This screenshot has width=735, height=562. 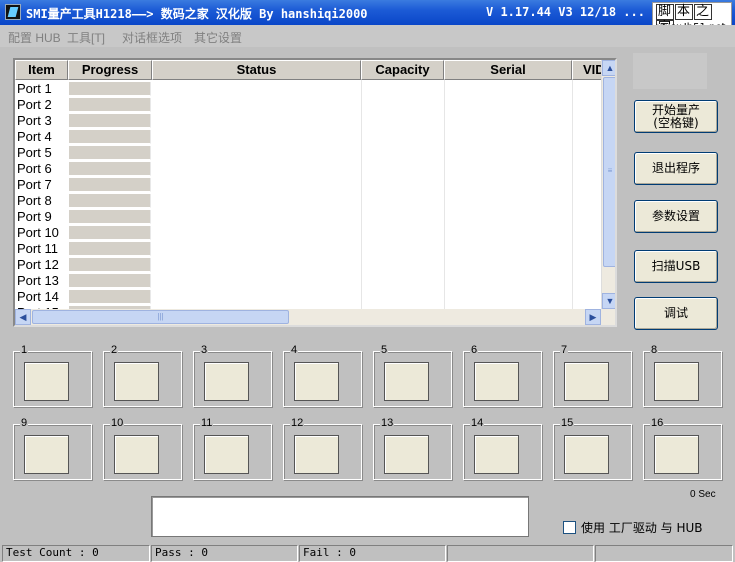 What do you see at coordinates (684, 12) in the screenshot?
I see `watermark-char: 本` at bounding box center [684, 12].